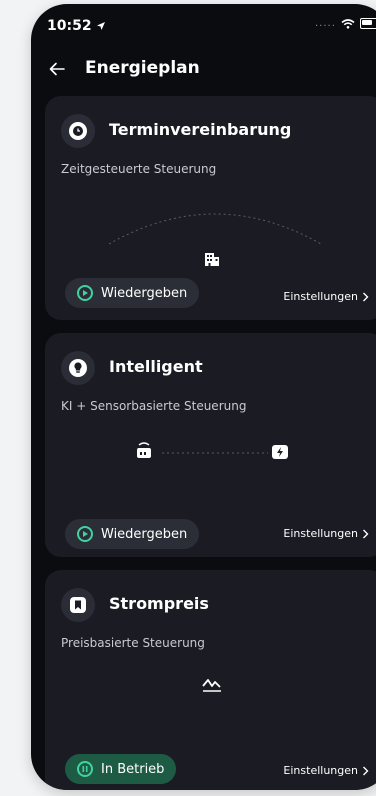 The image size is (376, 796). Describe the element at coordinates (144, 450) in the screenshot. I see `sensor-device-icon` at that location.